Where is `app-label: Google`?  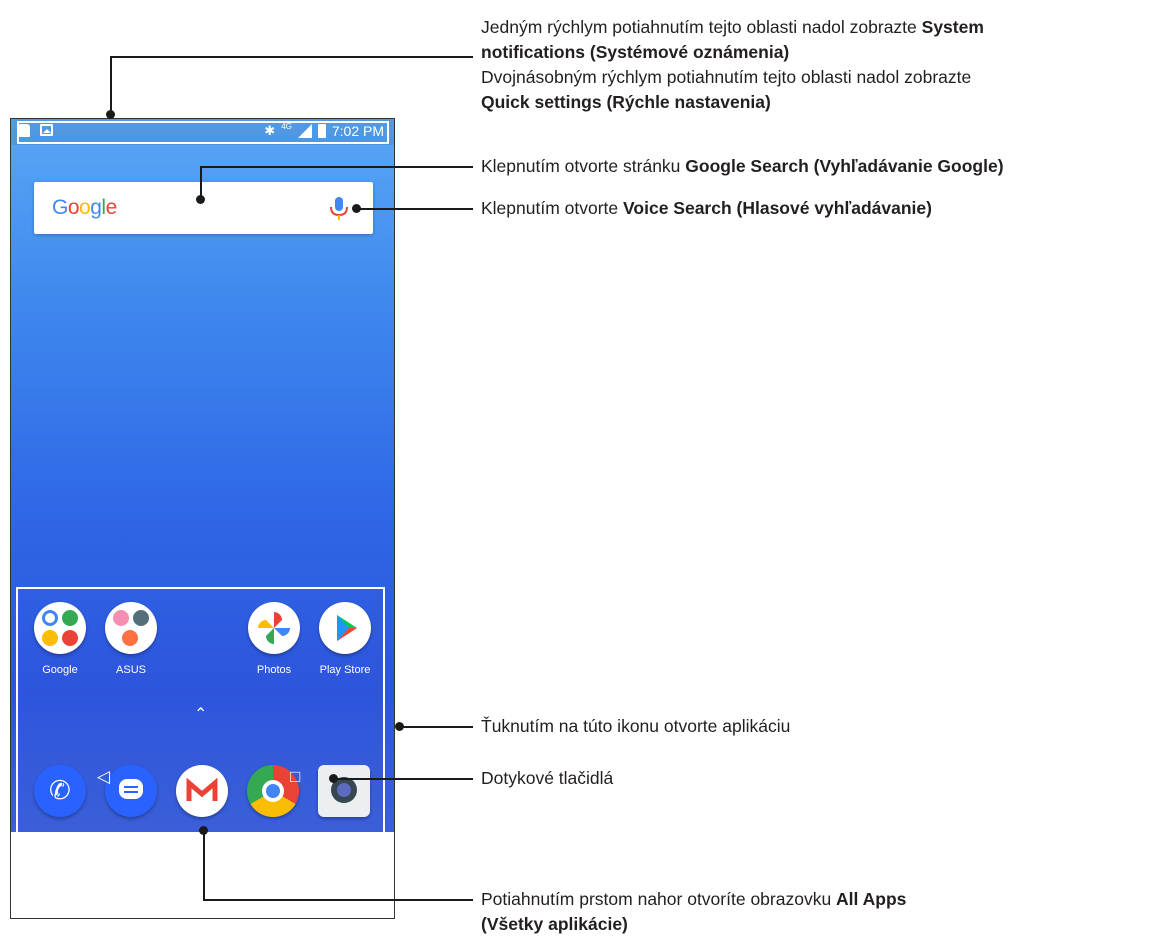 app-label: Google is located at coordinates (60, 670).